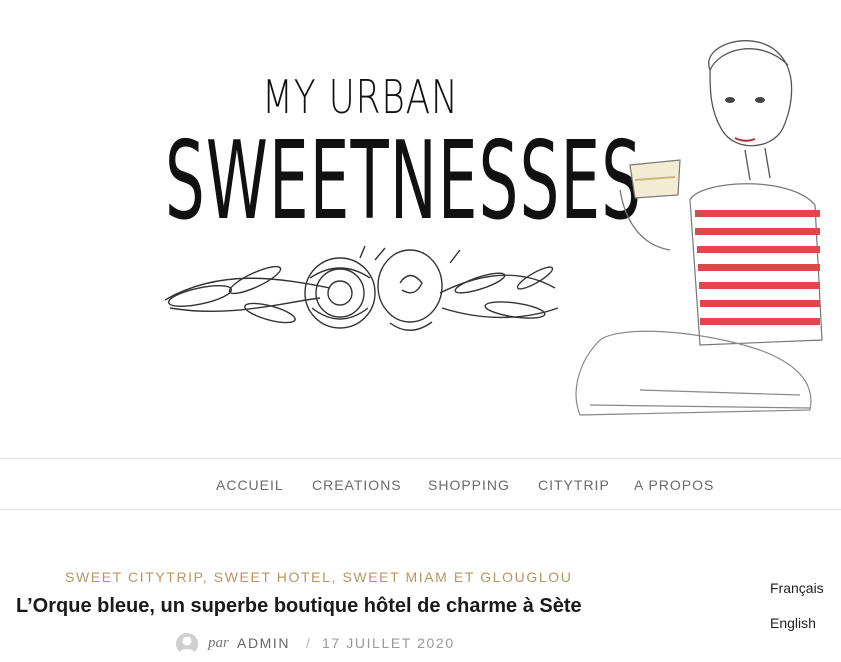  I want to click on language-francais: Français, so click(797, 588).